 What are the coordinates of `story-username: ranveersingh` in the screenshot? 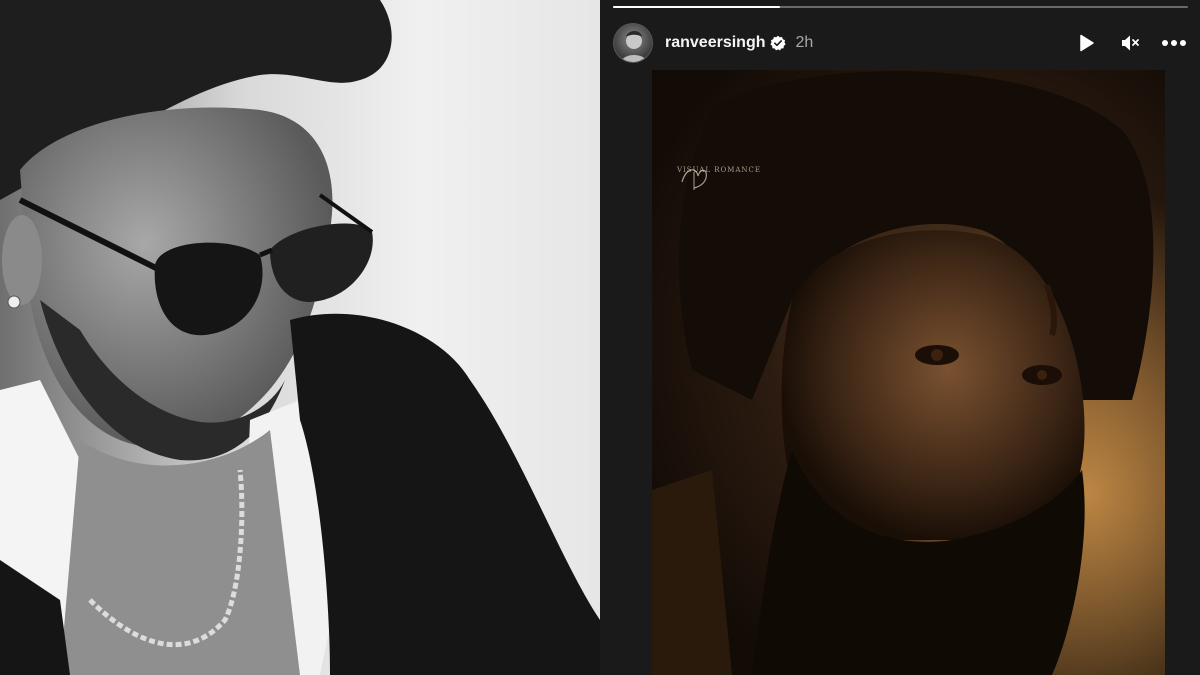 It's located at (715, 43).